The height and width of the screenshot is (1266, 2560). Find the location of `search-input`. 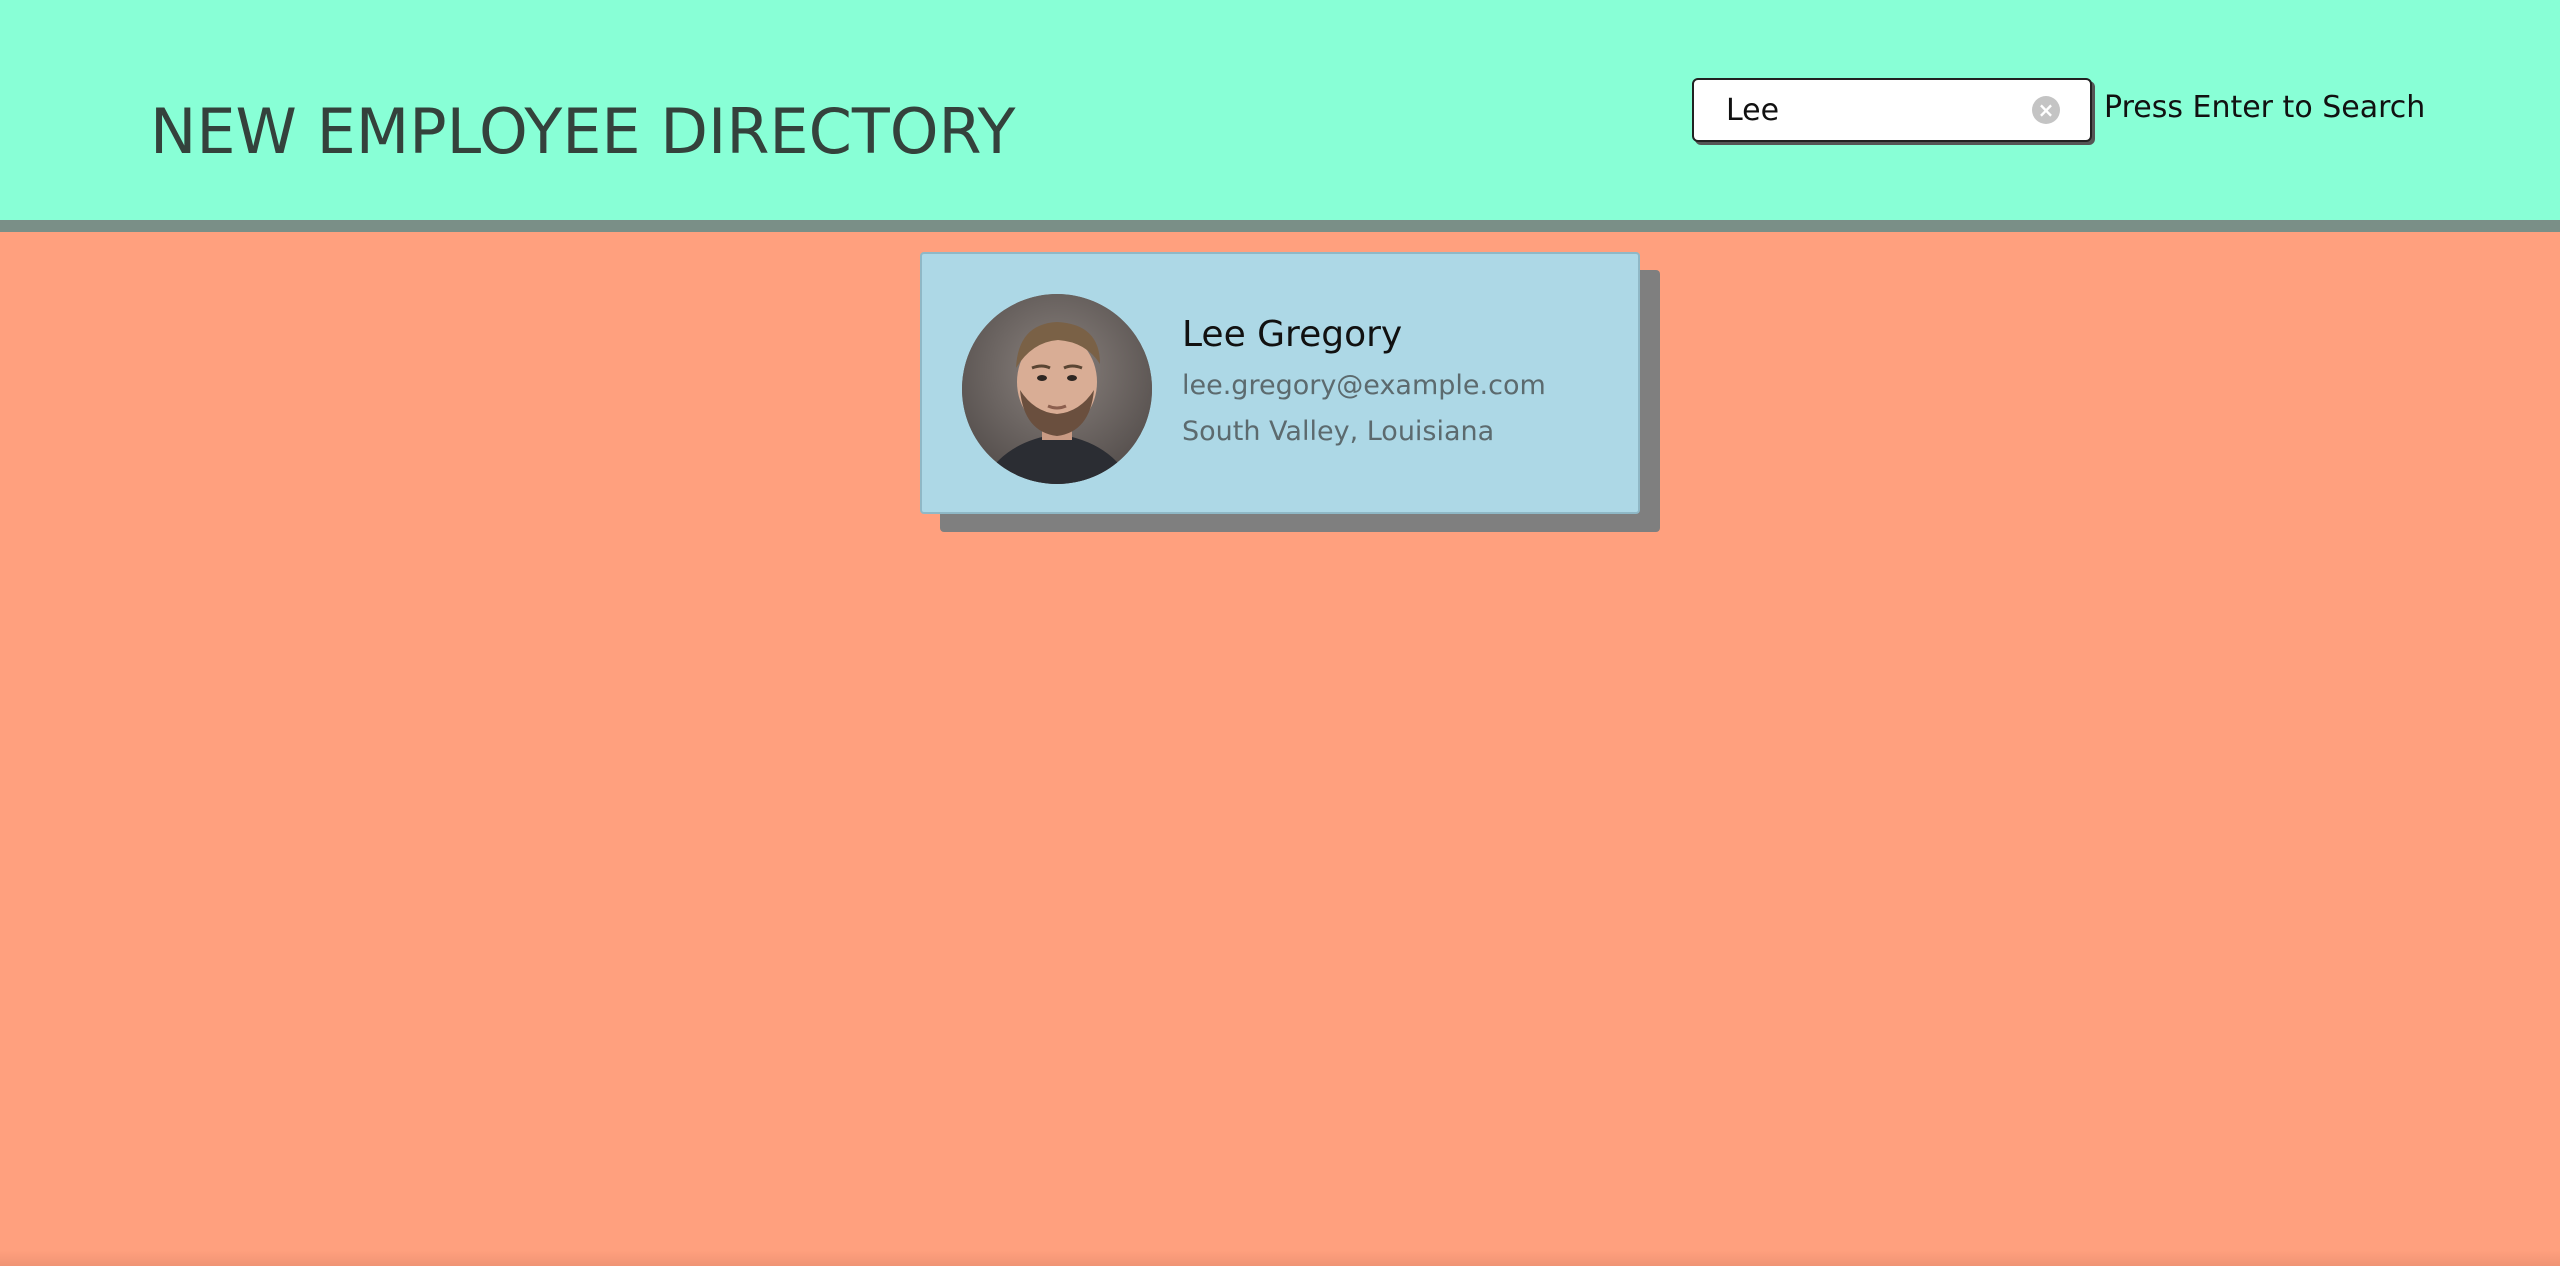

search-input is located at coordinates (1876, 110).